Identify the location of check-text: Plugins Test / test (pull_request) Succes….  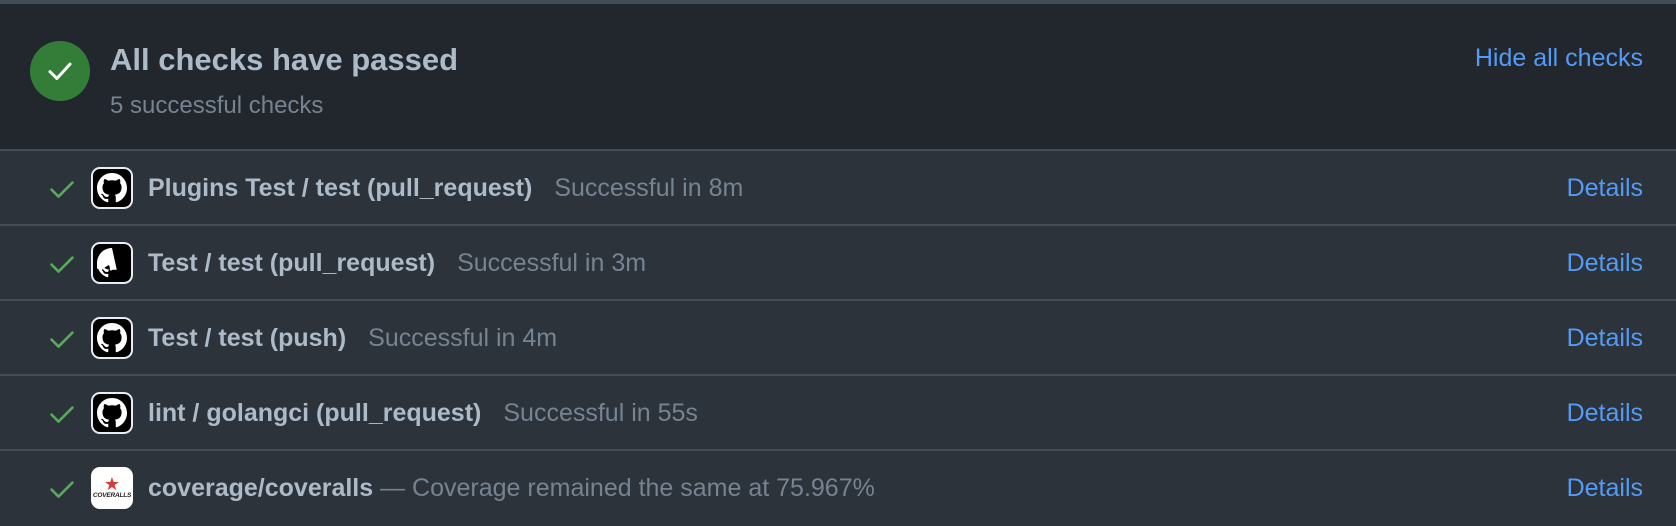
(445, 188).